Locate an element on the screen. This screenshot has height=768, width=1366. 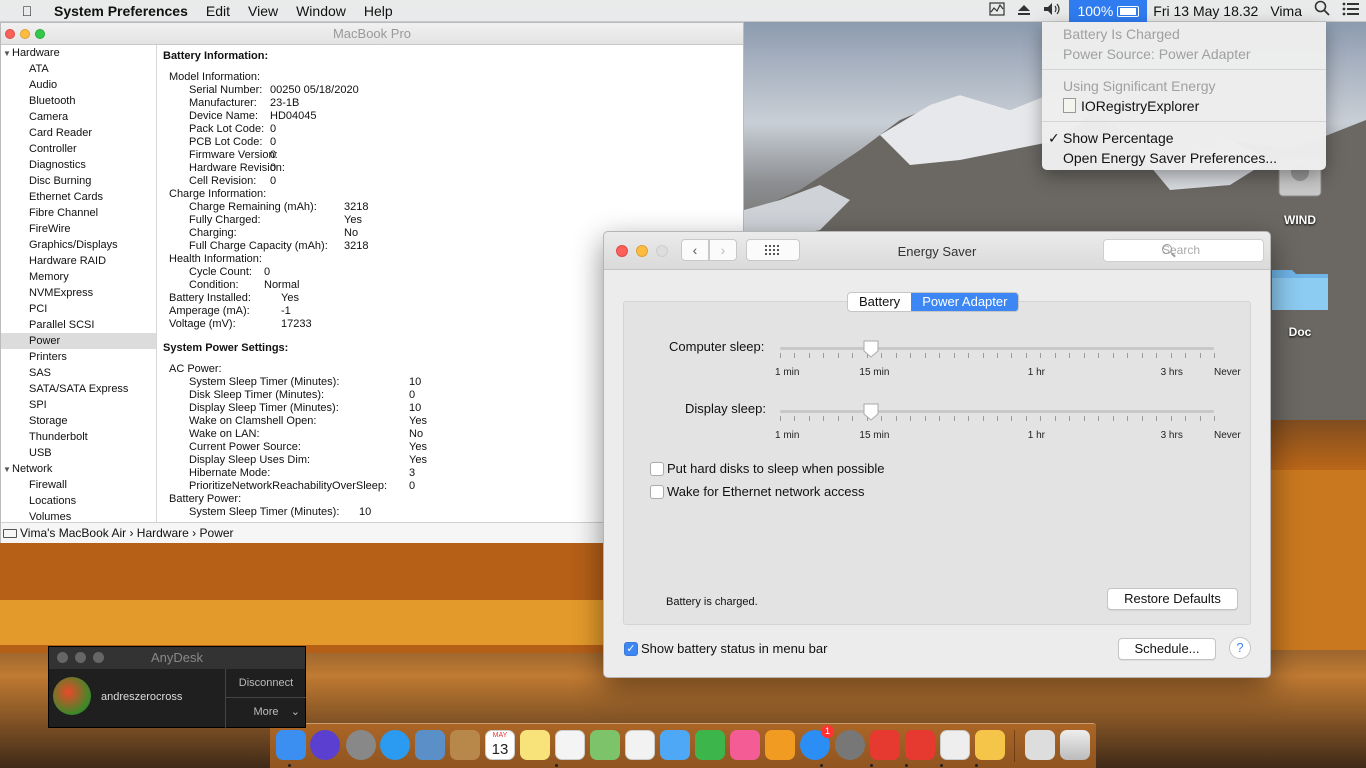
back-button: ‹ is located at coordinates (695, 250).